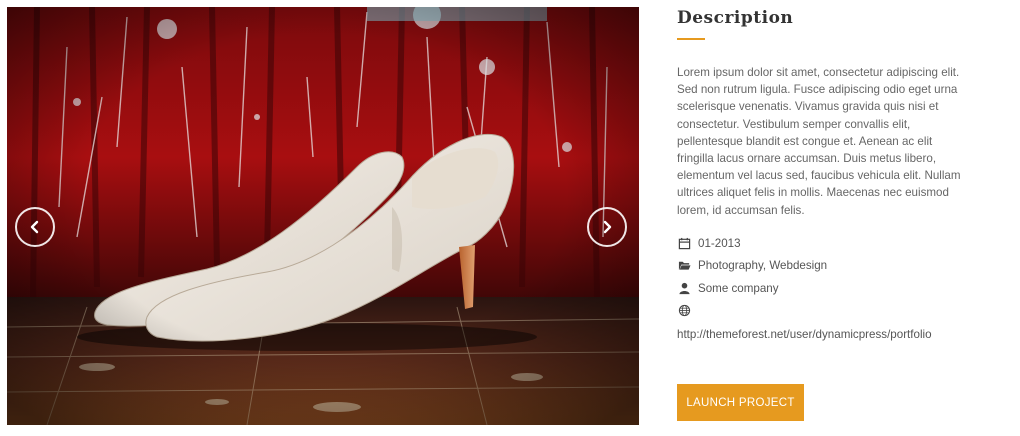 The image size is (1020, 436). Describe the element at coordinates (738, 288) in the screenshot. I see `meta-client-value: Some company` at that location.